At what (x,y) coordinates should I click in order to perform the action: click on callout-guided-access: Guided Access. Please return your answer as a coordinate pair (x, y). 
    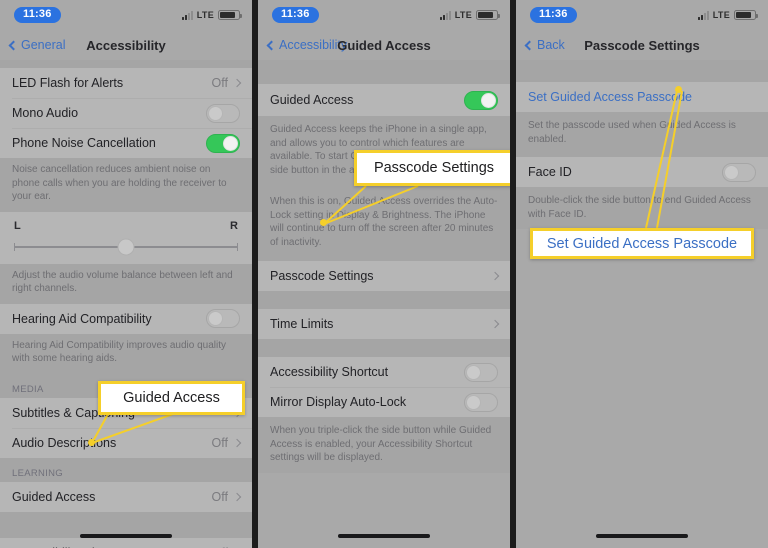
    Looking at the image, I should click on (171, 398).